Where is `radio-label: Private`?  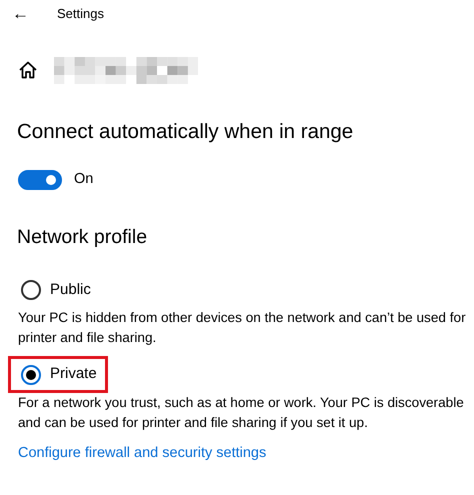 radio-label: Private is located at coordinates (73, 374).